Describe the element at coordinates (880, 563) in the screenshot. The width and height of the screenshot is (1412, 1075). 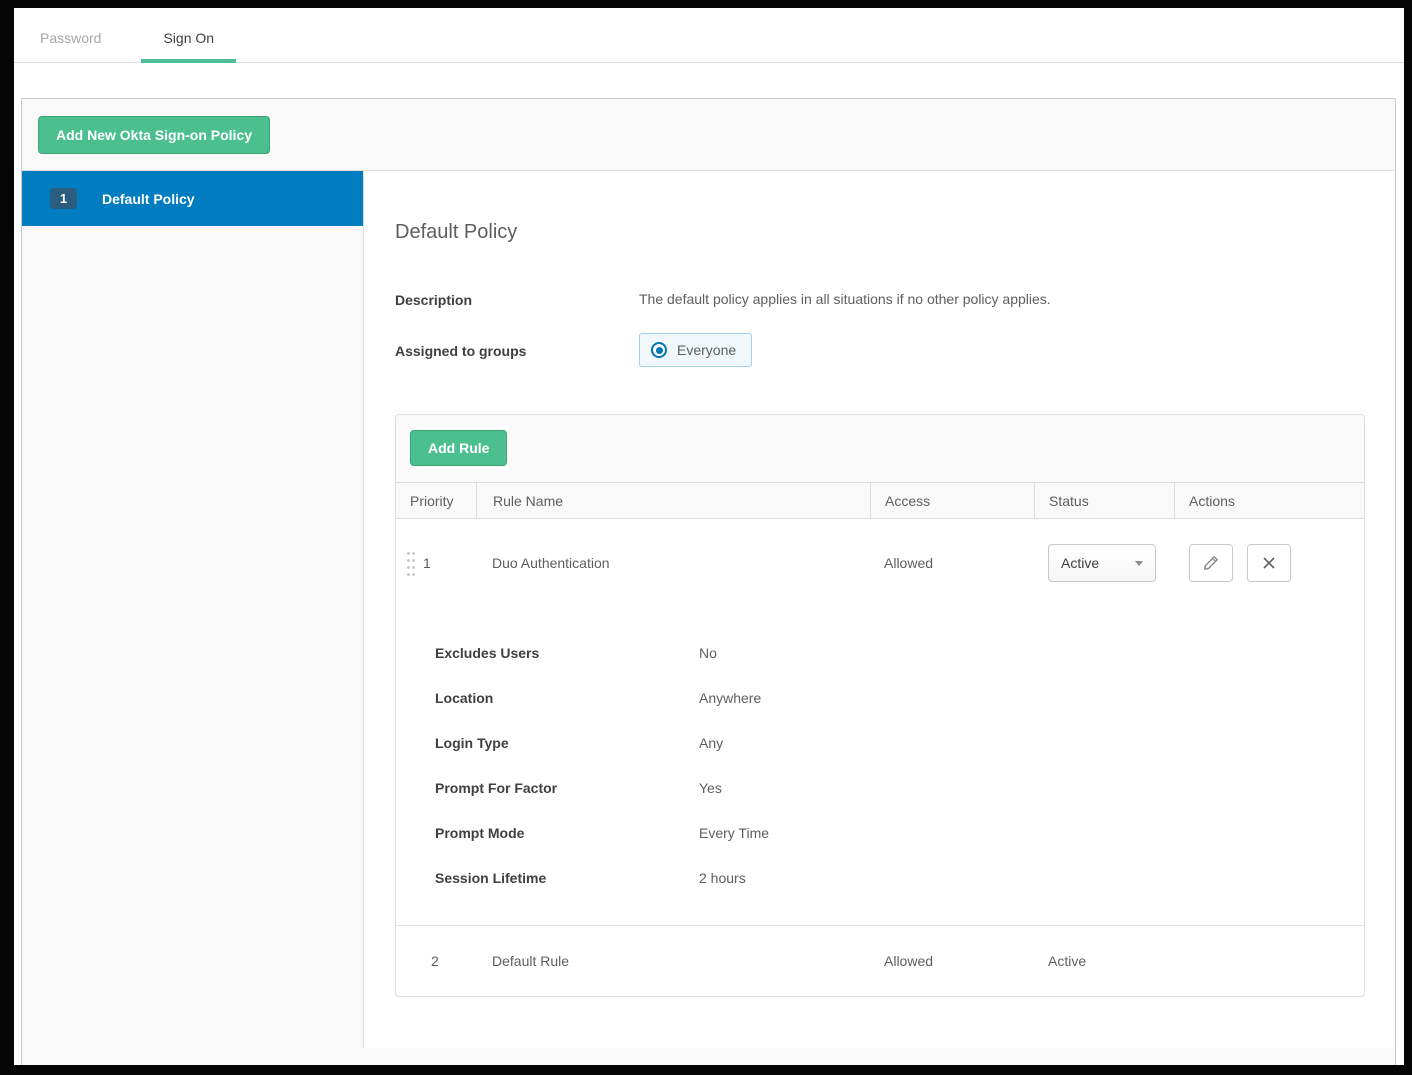
I see `rule-row-duo-authentication: 1 Duo Authentication Allowed Active` at that location.